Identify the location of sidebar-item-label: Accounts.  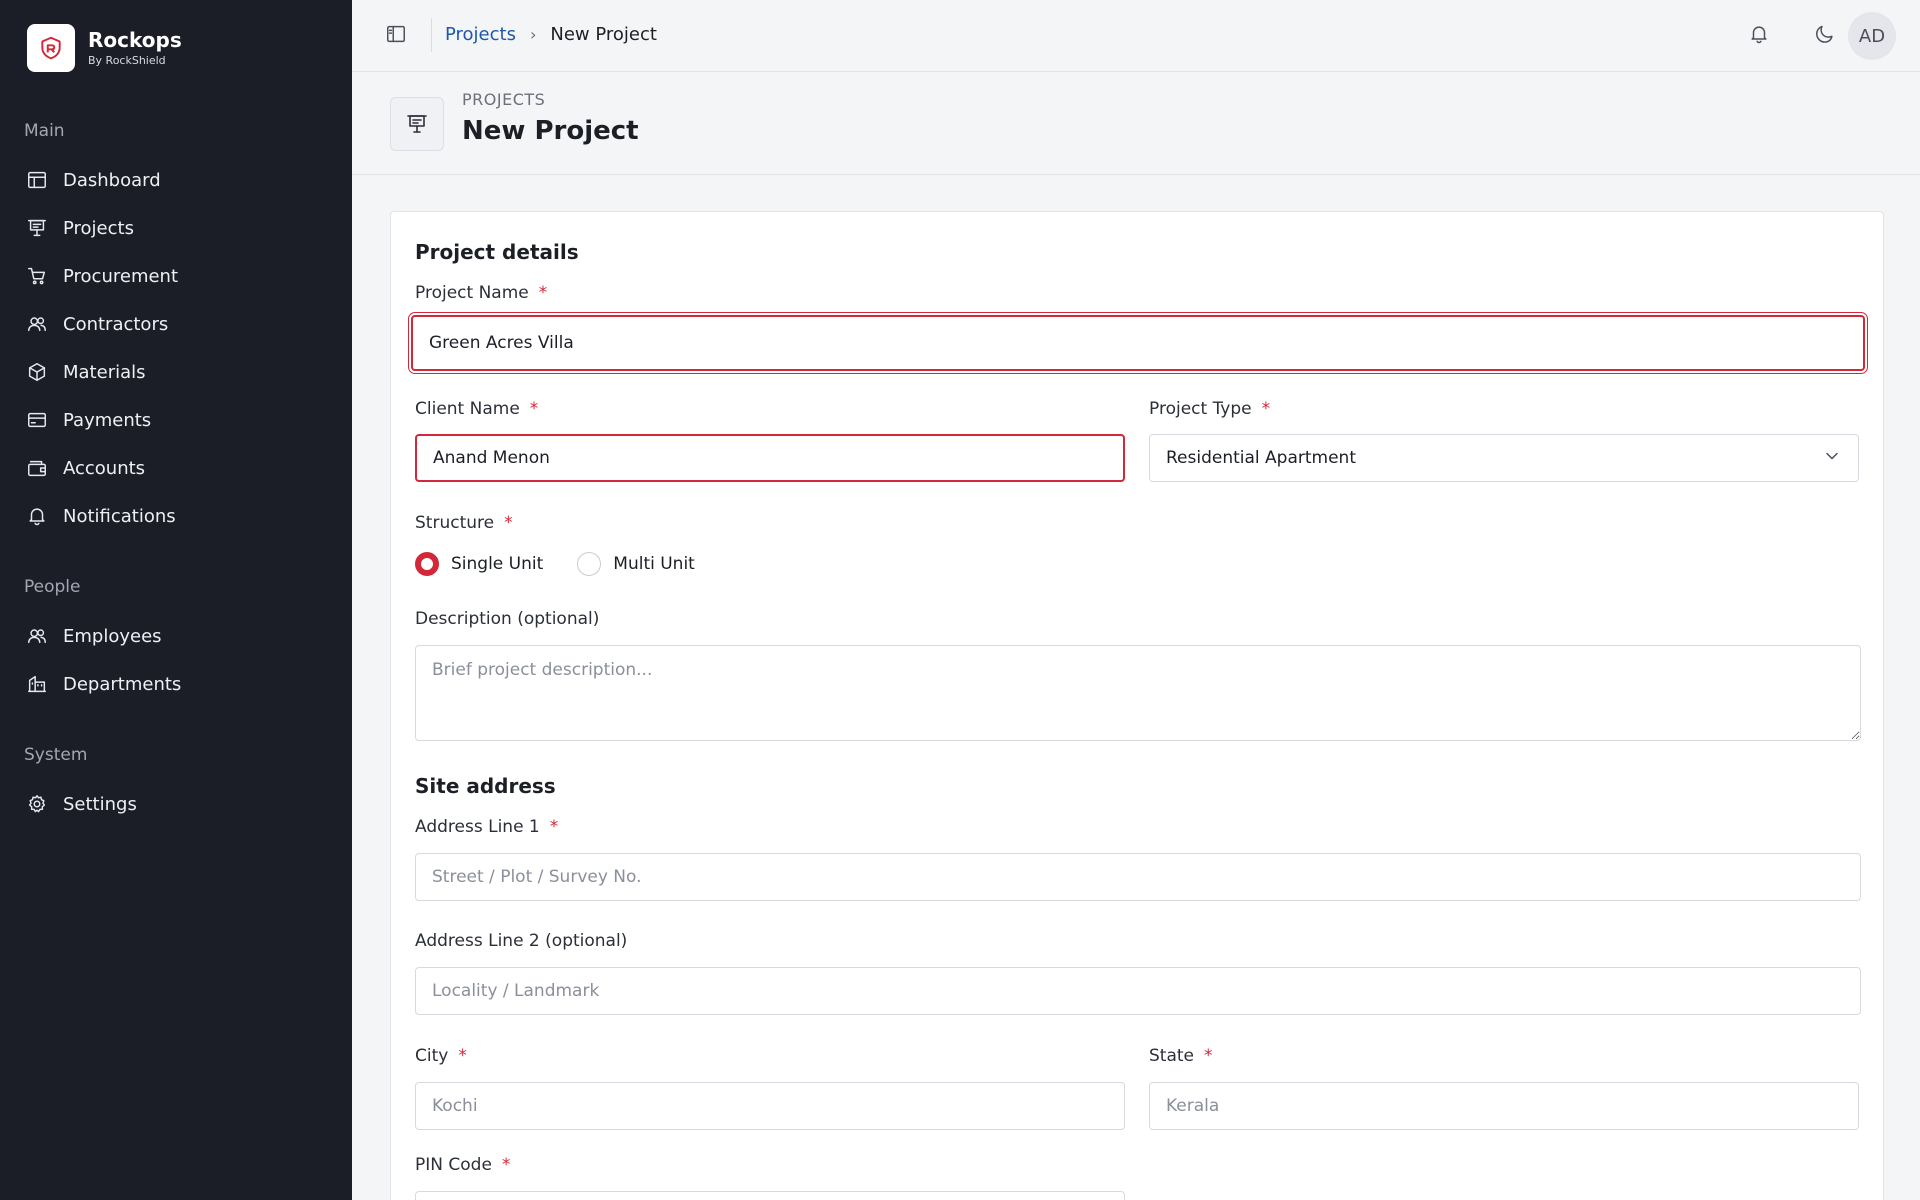
(104, 468).